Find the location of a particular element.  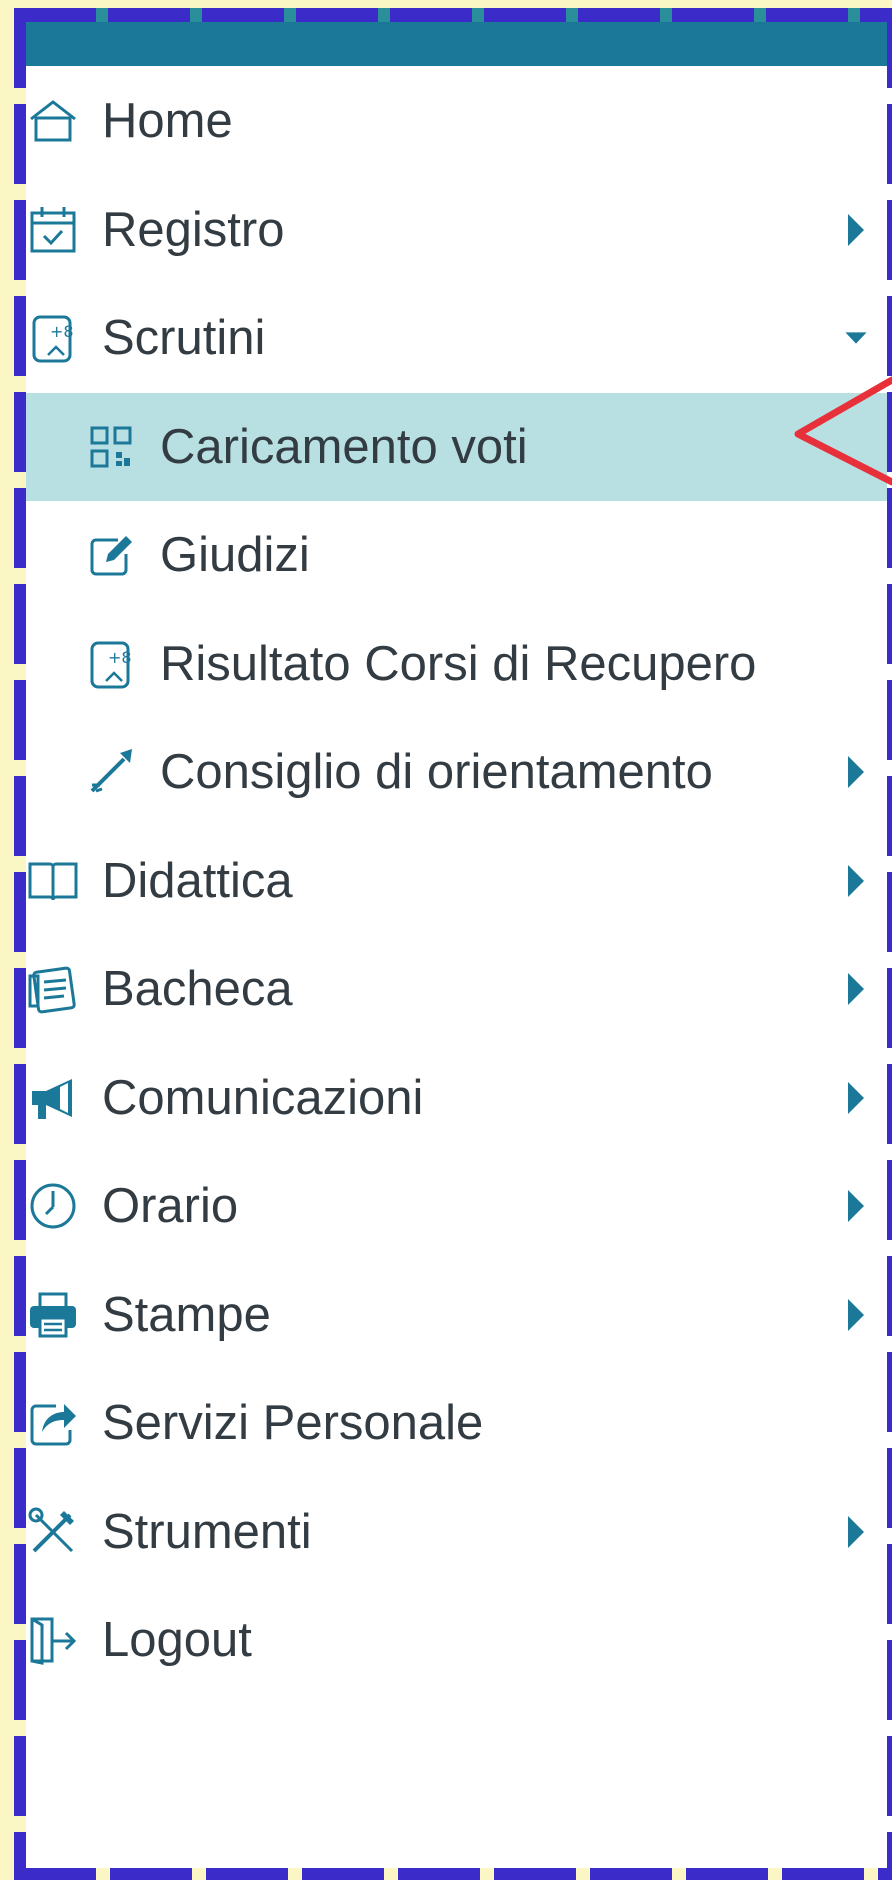

menu-item-scrutini: +8 Scrutini is located at coordinates (459, 338).